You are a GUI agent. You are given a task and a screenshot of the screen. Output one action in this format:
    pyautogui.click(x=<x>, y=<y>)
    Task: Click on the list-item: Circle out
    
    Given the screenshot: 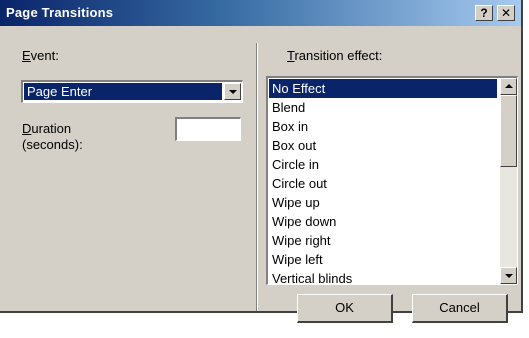 What is the action you would take?
    pyautogui.click(x=383, y=183)
    